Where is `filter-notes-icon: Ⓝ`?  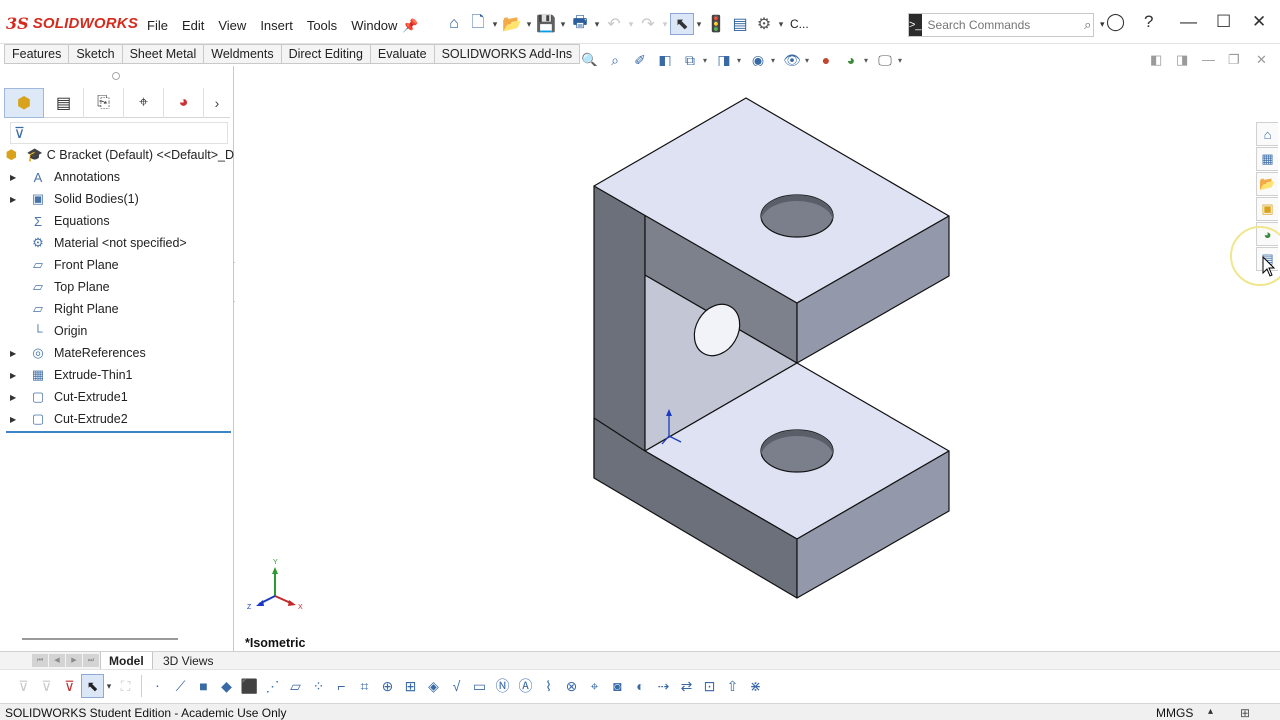
filter-notes-icon: Ⓝ is located at coordinates (502, 686).